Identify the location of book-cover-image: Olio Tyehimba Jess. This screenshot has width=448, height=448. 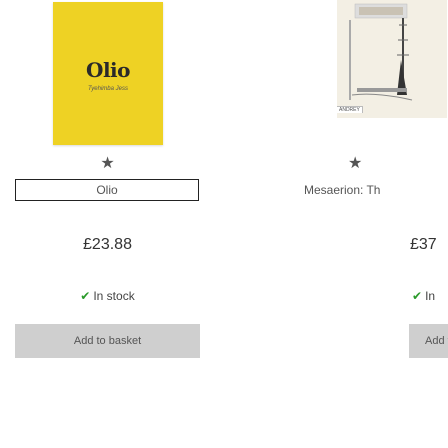
(108, 73).